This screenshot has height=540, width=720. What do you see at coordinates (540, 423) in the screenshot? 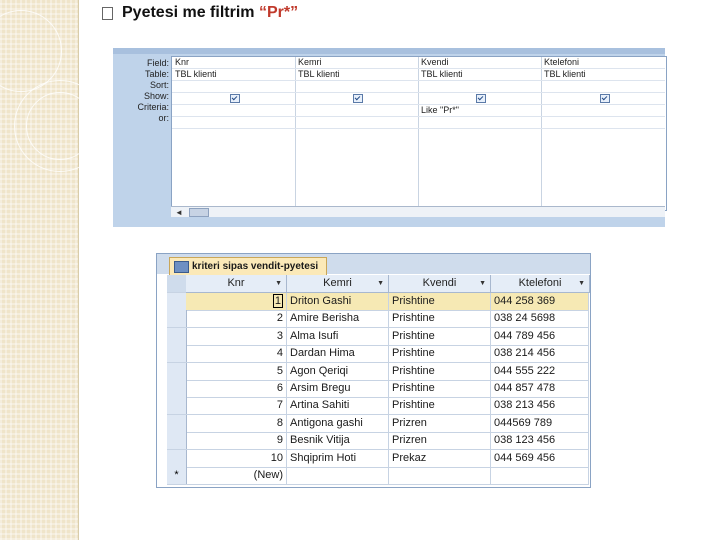
I see `cell-ktel: 044569 789` at bounding box center [540, 423].